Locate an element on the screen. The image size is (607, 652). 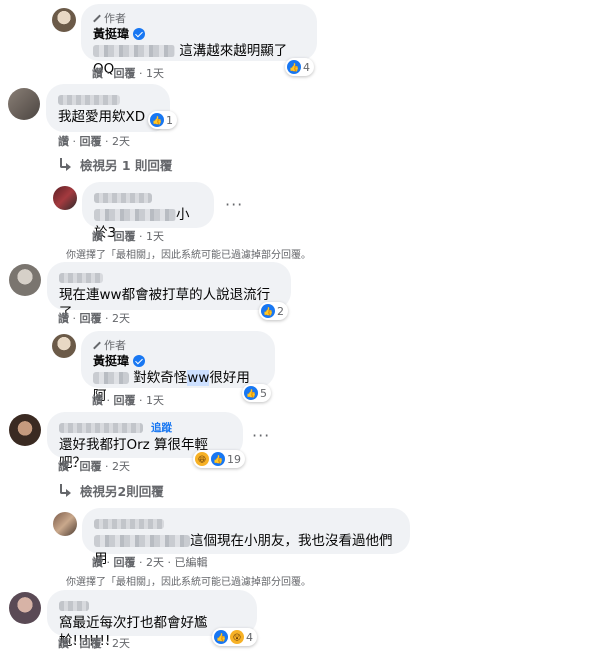
comment-bubble: 這個現在小朋友，我也沒看過他們用 is located at coordinates (246, 537).